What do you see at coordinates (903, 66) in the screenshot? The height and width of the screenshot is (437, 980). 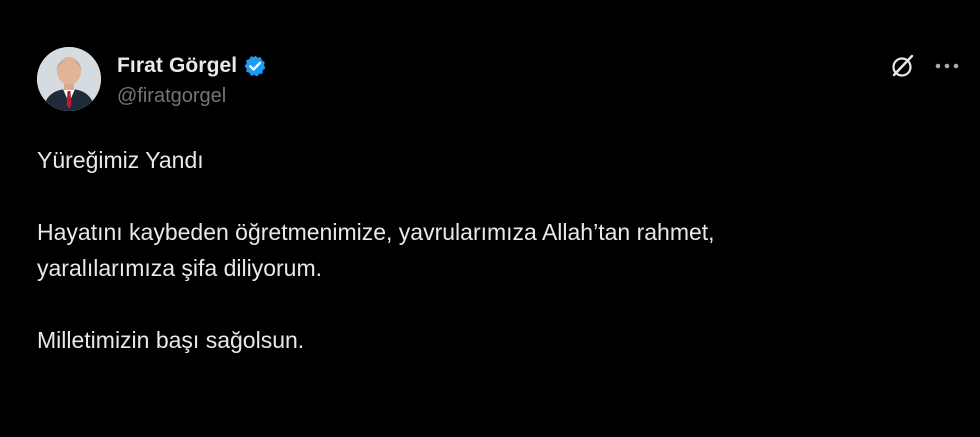 I see `grok-icon` at bounding box center [903, 66].